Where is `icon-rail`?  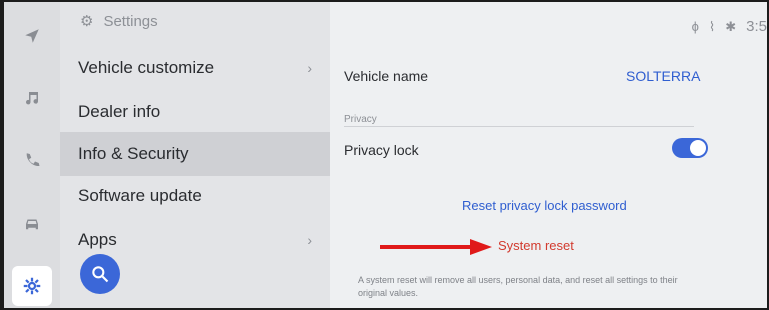 icon-rail is located at coordinates (32, 155).